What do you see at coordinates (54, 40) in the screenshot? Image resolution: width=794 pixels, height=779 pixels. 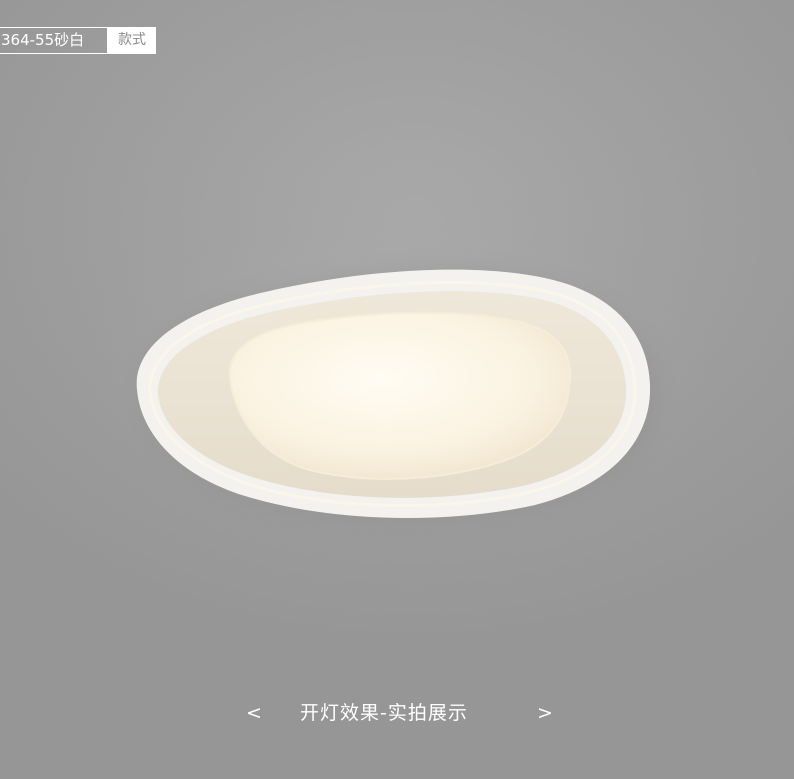 I see `model-code: 364-55砂白` at bounding box center [54, 40].